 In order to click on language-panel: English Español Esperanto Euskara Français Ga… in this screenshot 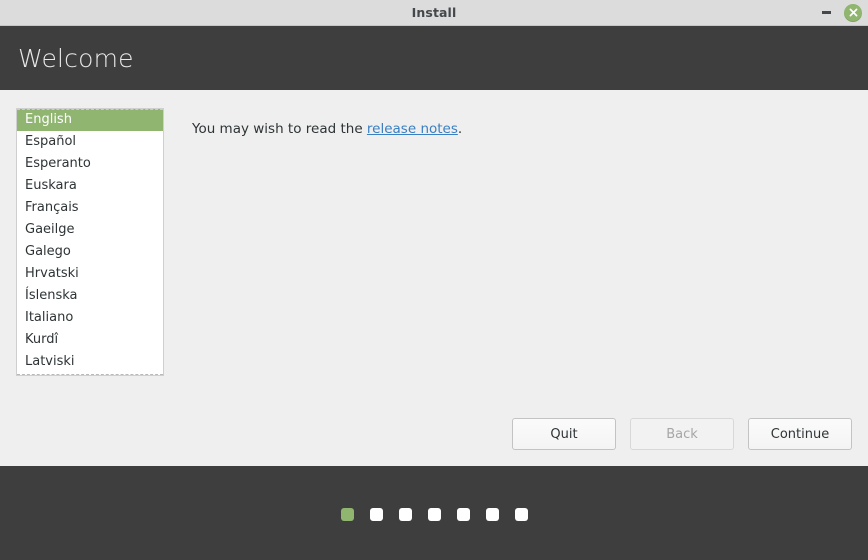, I will do `click(90, 287)`.